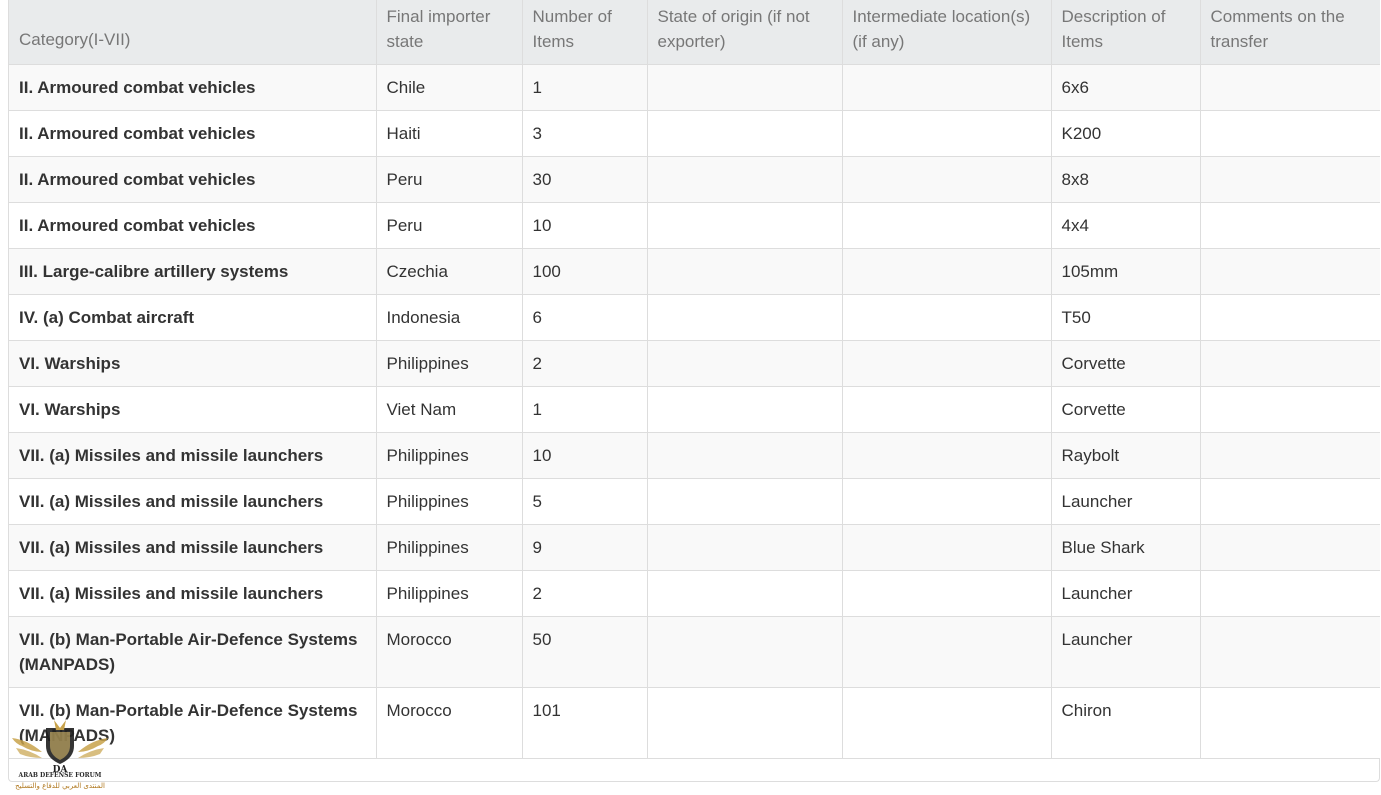 This screenshot has width=1381, height=795. Describe the element at coordinates (1125, 133) in the screenshot. I see `cell-description: K200` at that location.